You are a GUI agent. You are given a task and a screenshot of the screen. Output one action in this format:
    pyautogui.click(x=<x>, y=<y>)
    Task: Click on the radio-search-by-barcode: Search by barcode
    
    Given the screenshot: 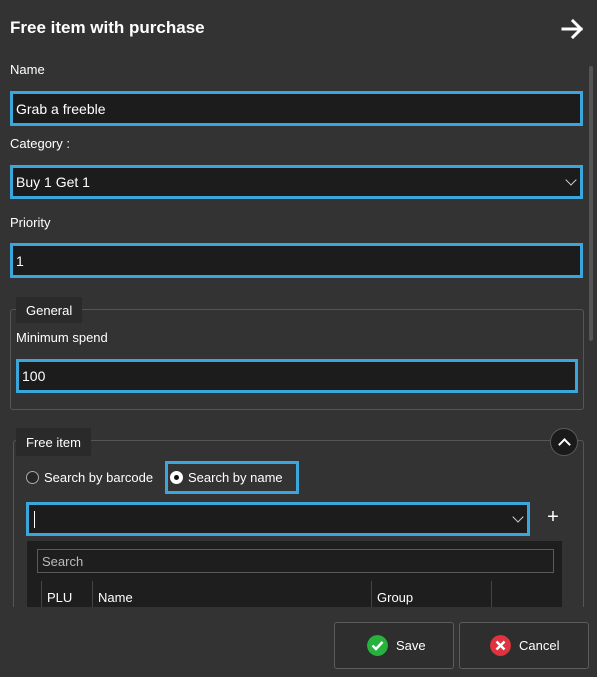 What is the action you would take?
    pyautogui.click(x=89, y=477)
    